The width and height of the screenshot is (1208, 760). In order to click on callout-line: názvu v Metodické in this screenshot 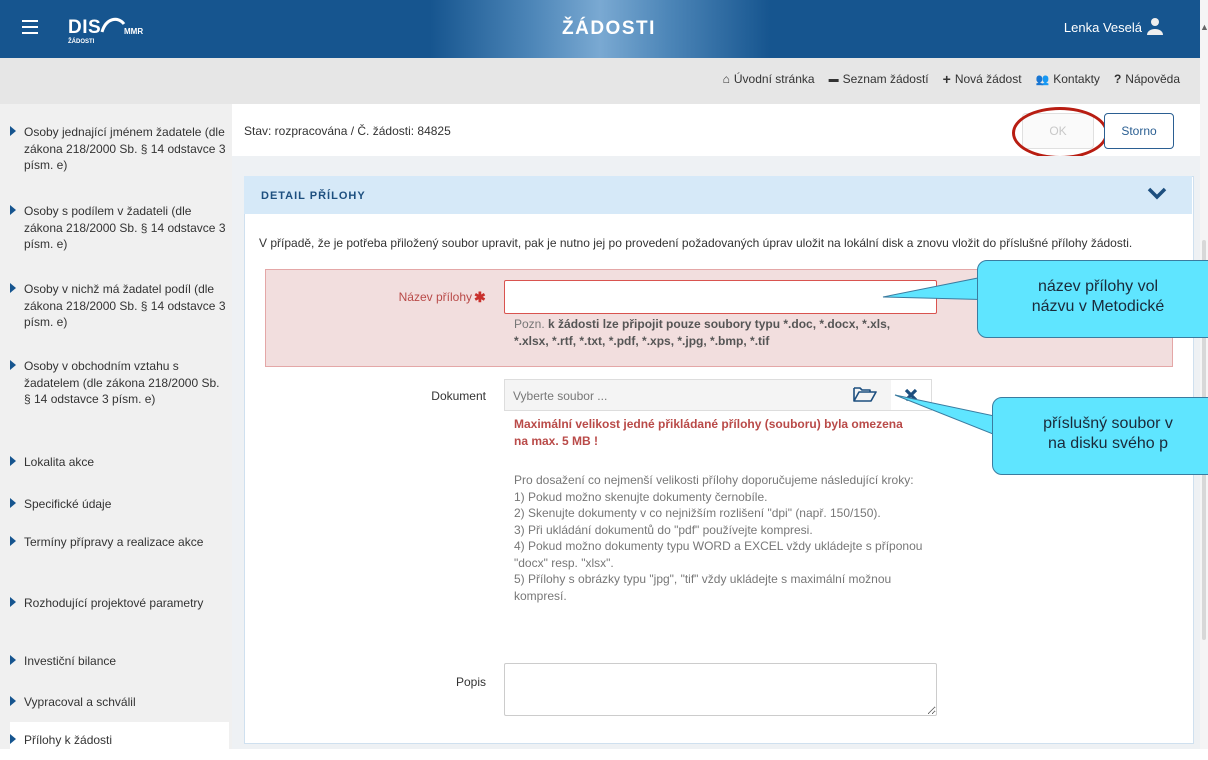, I will do `click(1098, 306)`.